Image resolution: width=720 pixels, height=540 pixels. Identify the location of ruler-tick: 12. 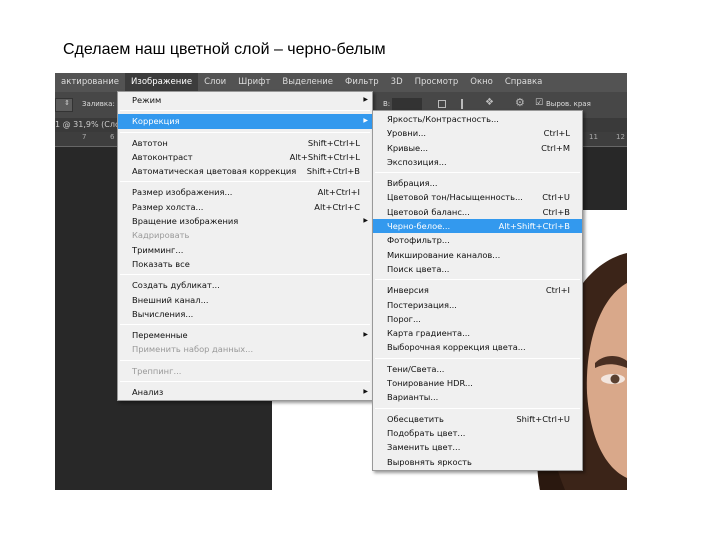
(620, 137).